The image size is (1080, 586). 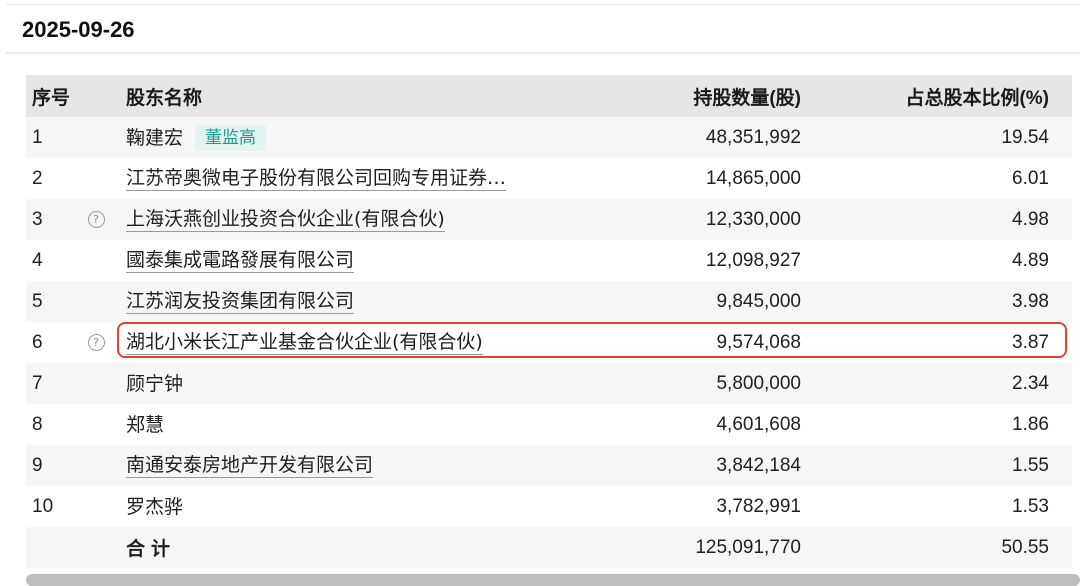 What do you see at coordinates (154, 384) in the screenshot?
I see `shareholder-name: 顾宁钟` at bounding box center [154, 384].